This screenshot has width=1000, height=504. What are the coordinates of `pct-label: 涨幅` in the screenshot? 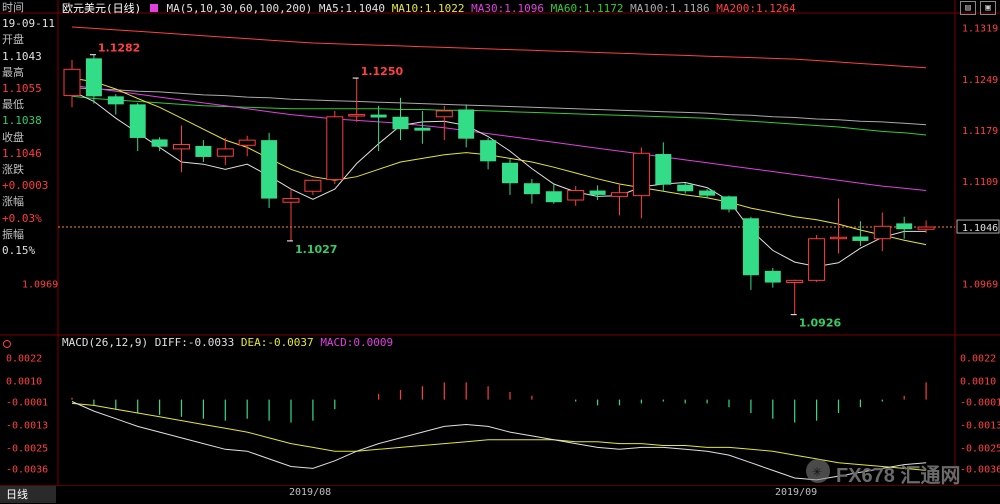 It's located at (13, 202).